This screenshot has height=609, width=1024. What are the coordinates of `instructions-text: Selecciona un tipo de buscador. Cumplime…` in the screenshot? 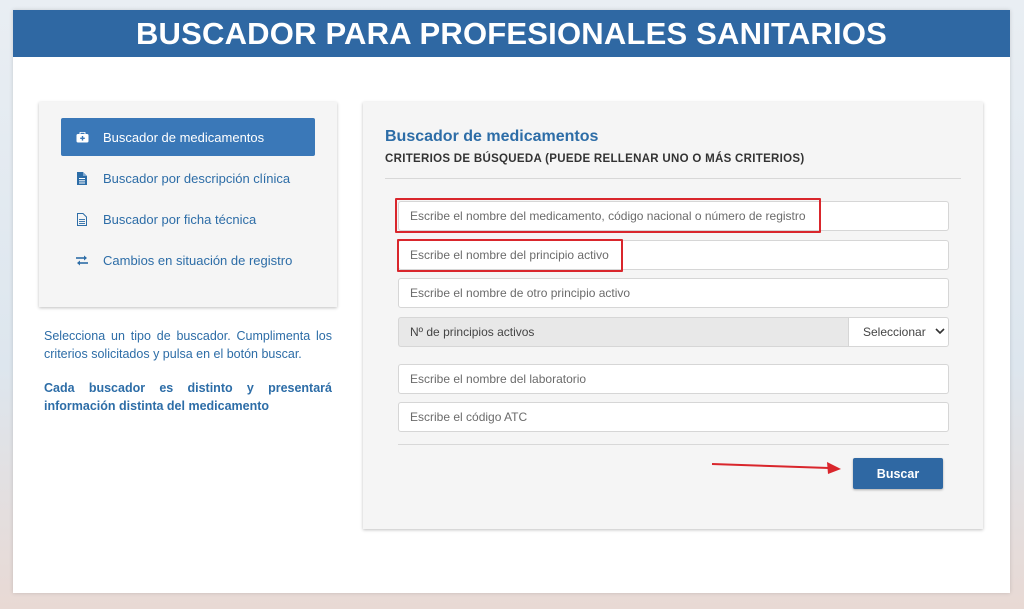 It's located at (188, 345).